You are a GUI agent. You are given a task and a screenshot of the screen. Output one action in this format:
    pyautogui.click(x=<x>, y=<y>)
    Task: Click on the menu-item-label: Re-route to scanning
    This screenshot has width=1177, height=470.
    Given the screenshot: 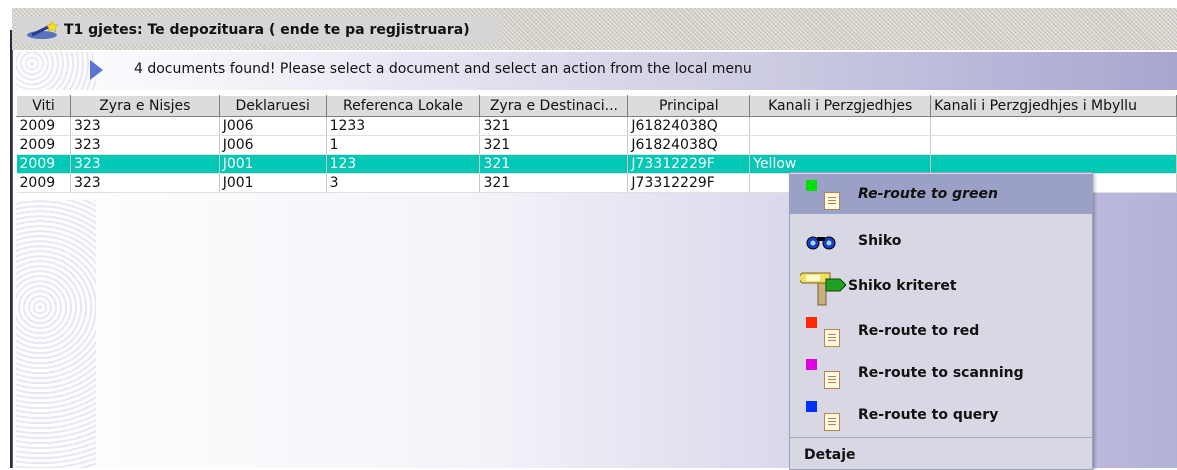 What is the action you would take?
    pyautogui.click(x=941, y=373)
    